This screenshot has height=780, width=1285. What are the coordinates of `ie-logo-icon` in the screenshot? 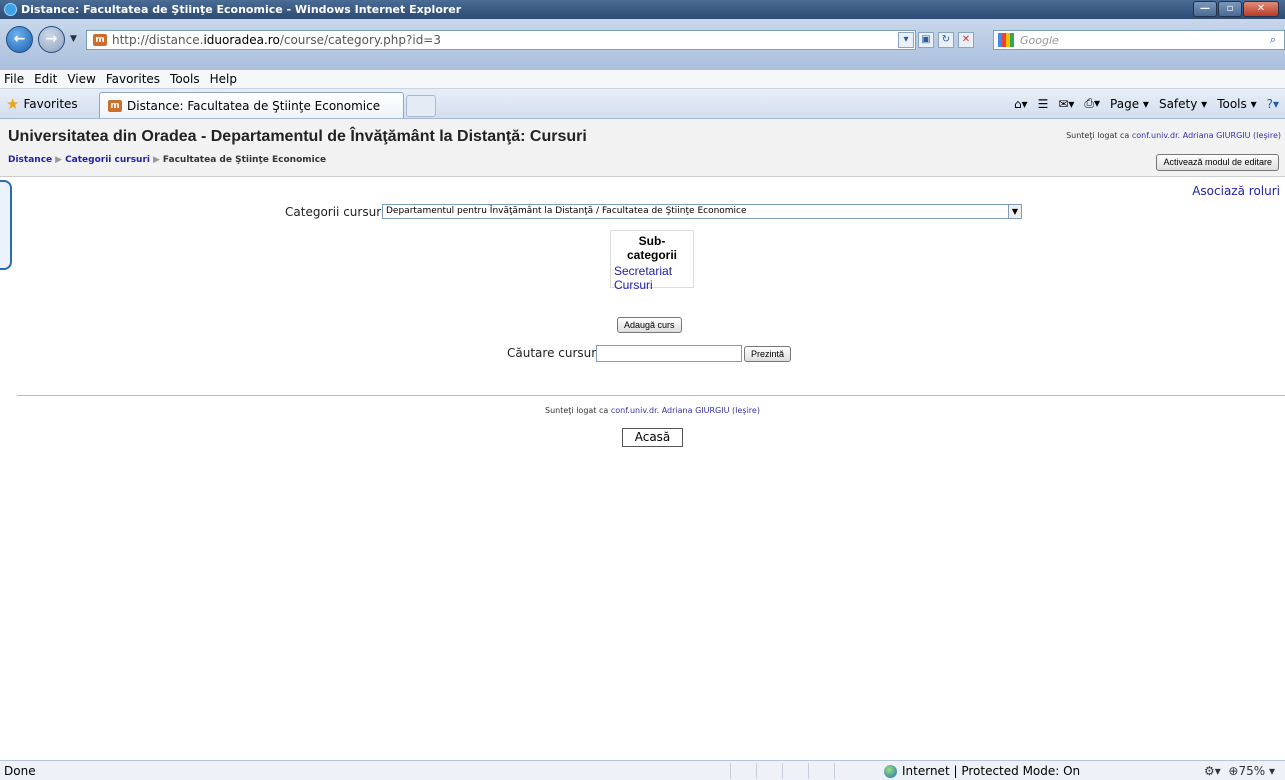 It's located at (10, 9).